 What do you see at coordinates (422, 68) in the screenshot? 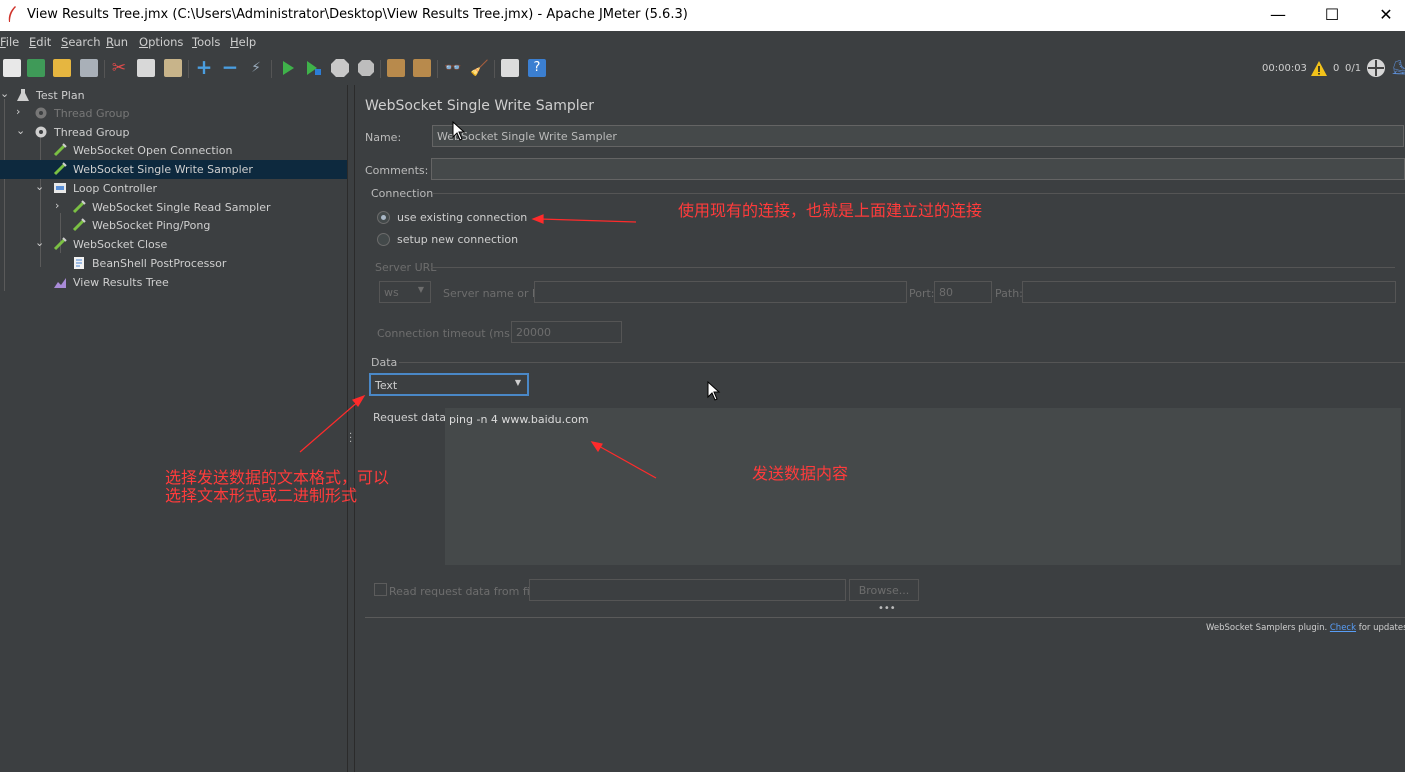
I see `clear-all-icon` at bounding box center [422, 68].